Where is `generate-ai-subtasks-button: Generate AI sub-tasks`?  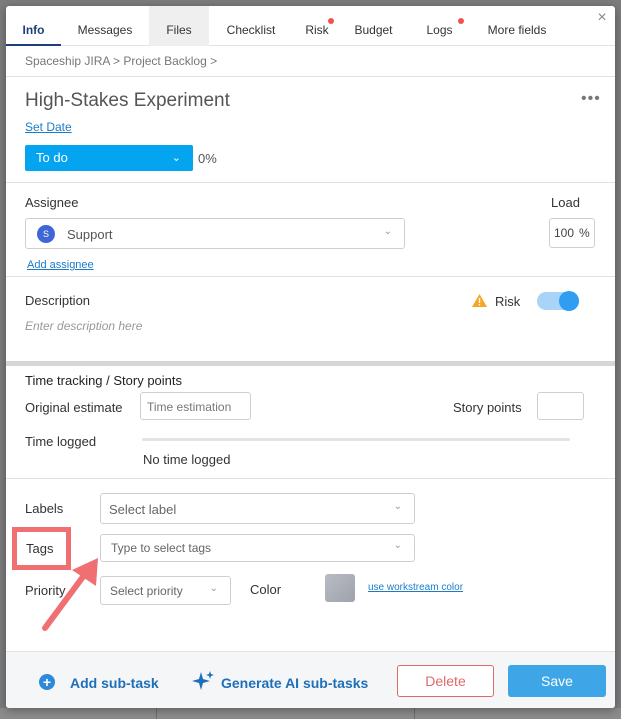 generate-ai-subtasks-button: Generate AI sub-tasks is located at coordinates (294, 683).